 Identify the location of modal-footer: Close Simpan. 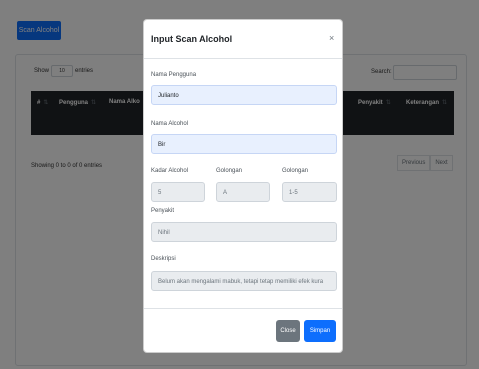
(243, 330).